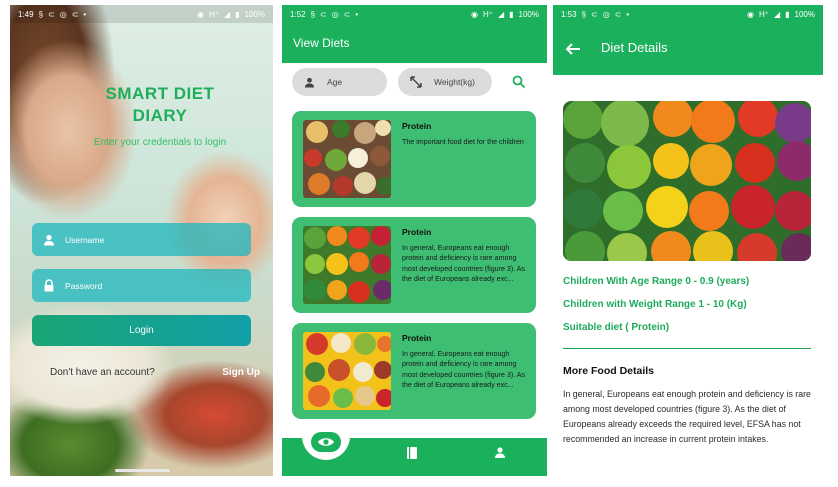  What do you see at coordinates (326, 442) in the screenshot?
I see `eye-icon` at bounding box center [326, 442].